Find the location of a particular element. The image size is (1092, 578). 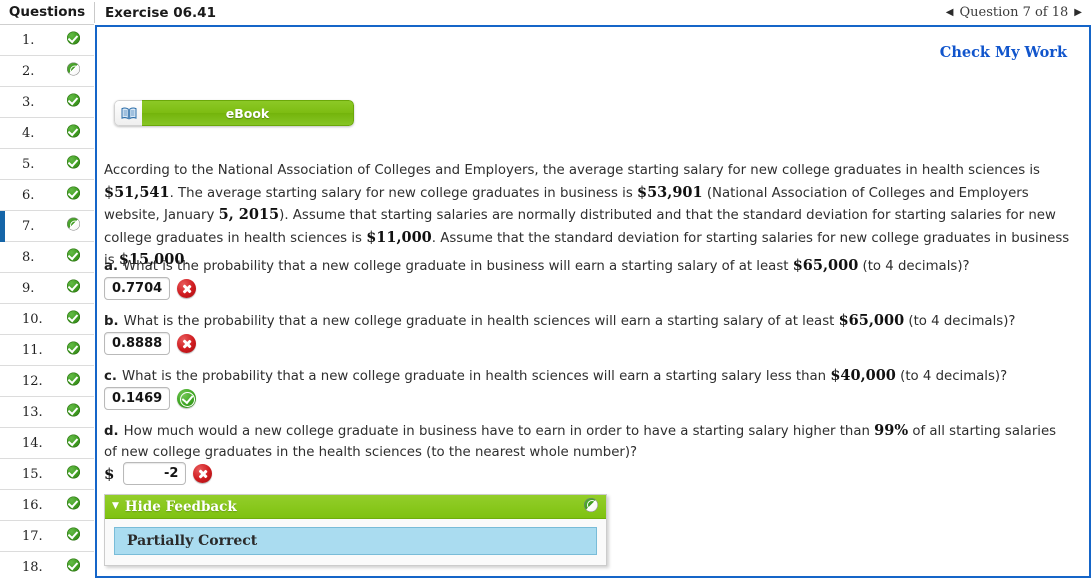

header-divider is located at coordinates (94, 12).